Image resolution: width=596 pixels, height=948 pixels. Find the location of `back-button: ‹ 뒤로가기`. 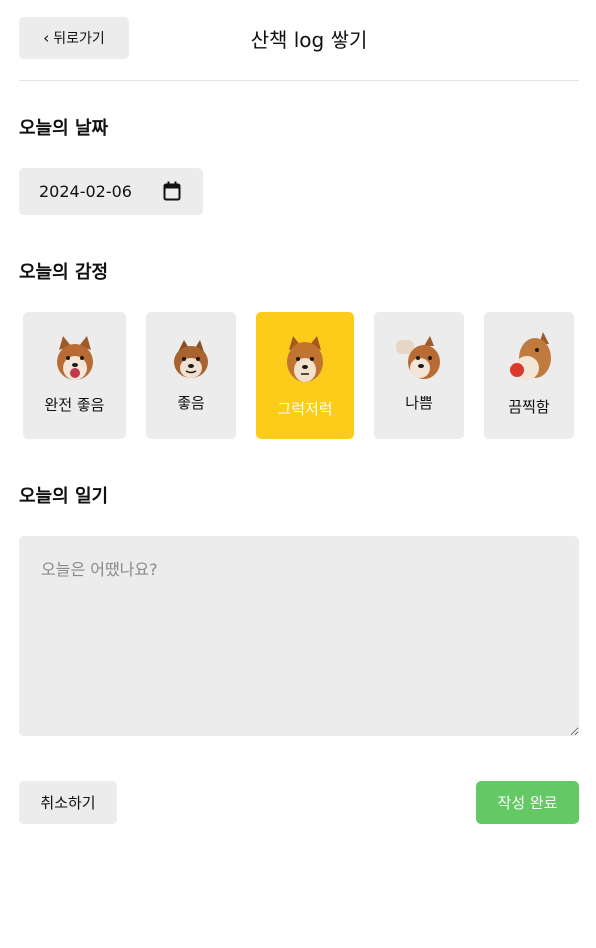

back-button: ‹ 뒤로가기 is located at coordinates (74, 38).